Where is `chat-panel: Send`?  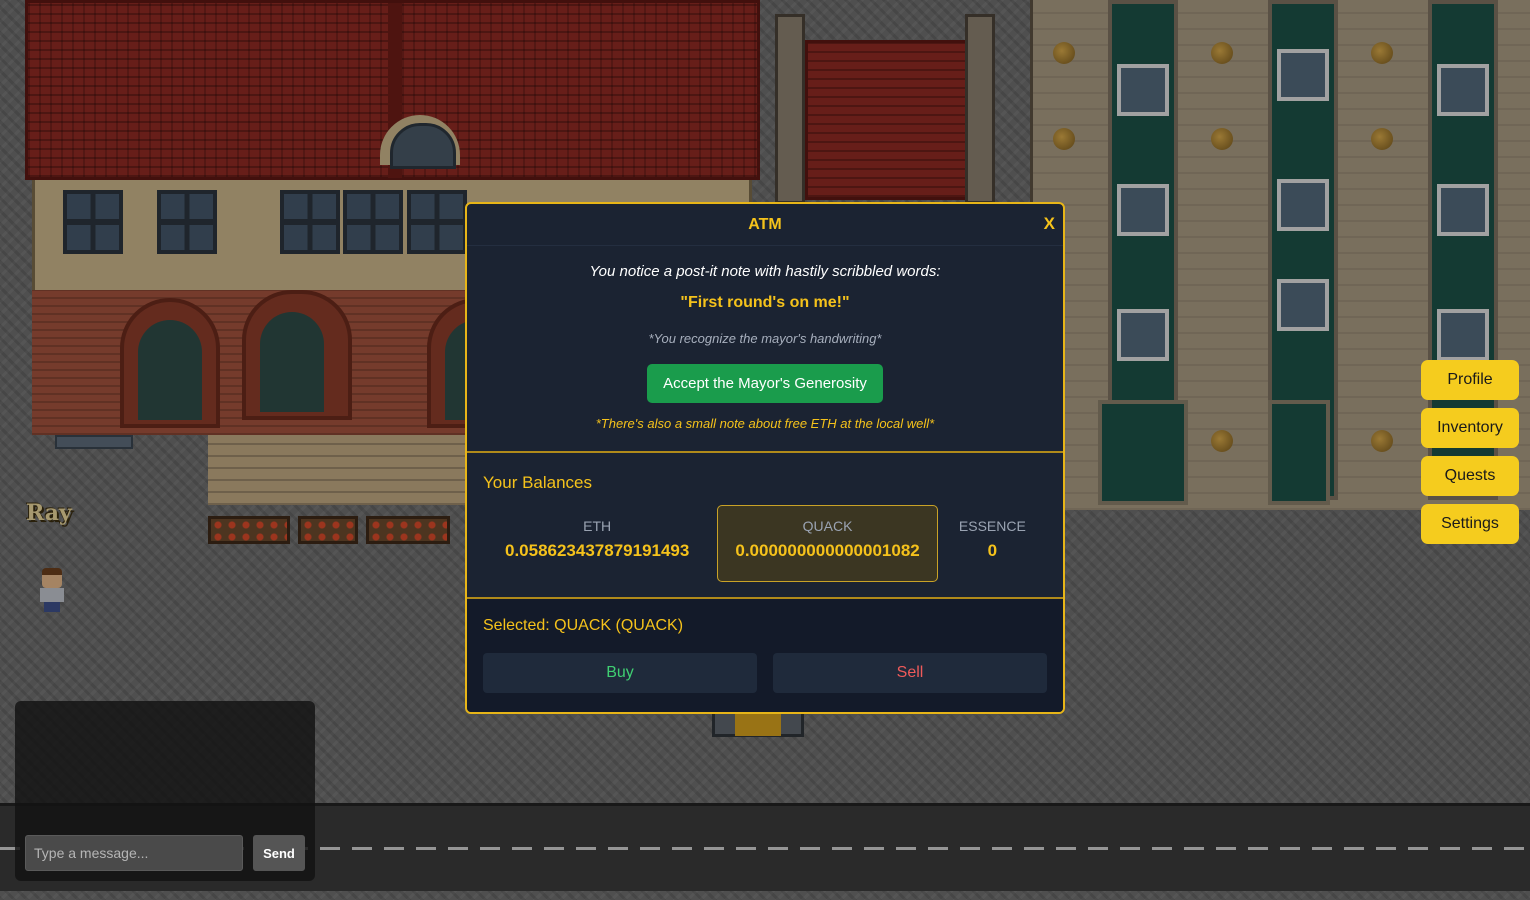
chat-panel: Send is located at coordinates (165, 791).